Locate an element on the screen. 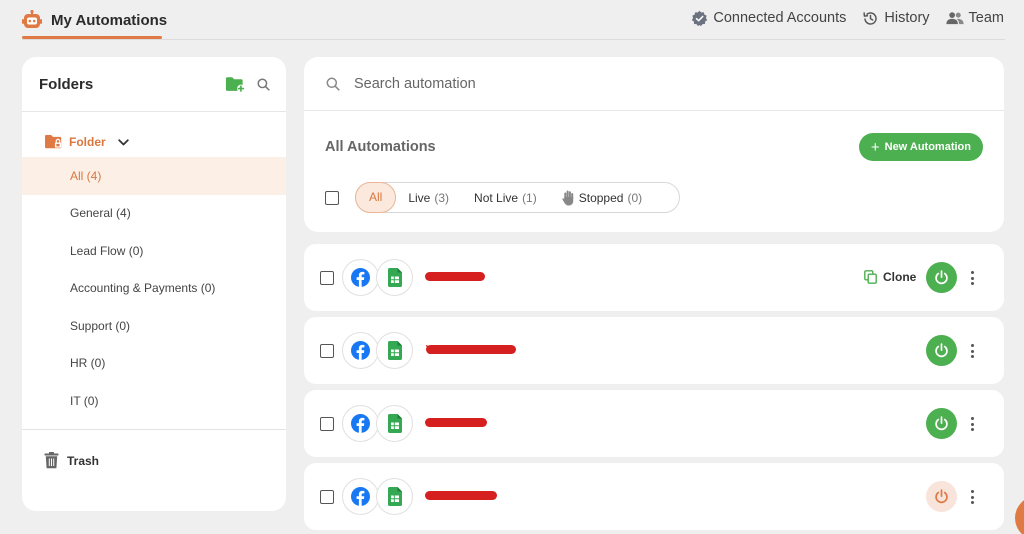  section-title: All Automations is located at coordinates (380, 147).